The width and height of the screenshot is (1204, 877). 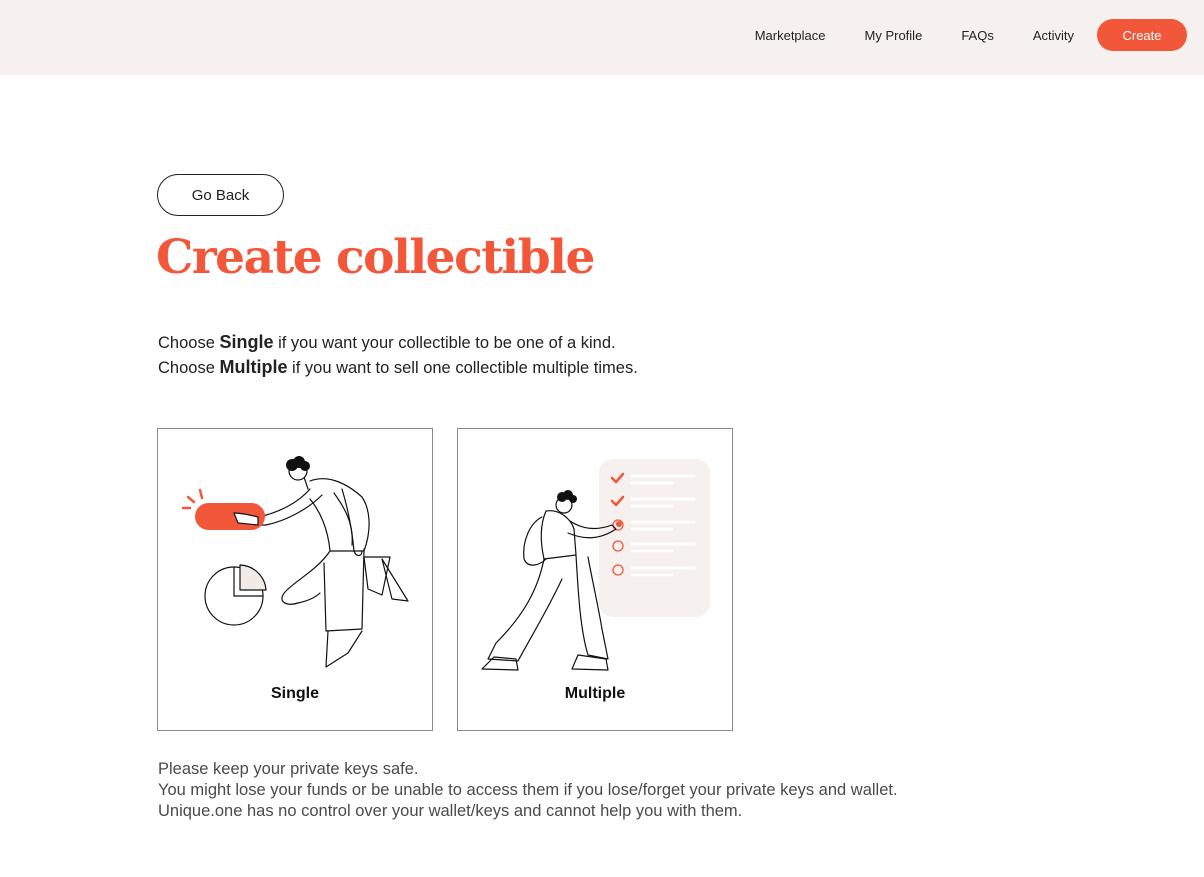 I want to click on nav-my-profile: My Profile, so click(x=894, y=35).